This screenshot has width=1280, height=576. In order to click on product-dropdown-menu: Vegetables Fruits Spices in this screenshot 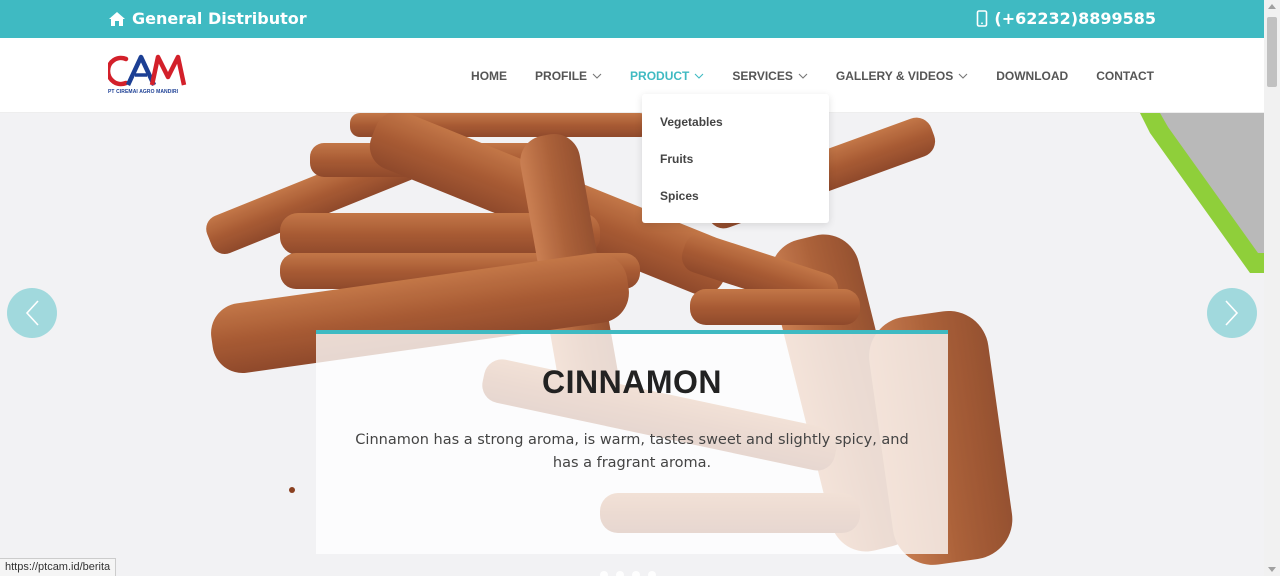, I will do `click(735, 158)`.